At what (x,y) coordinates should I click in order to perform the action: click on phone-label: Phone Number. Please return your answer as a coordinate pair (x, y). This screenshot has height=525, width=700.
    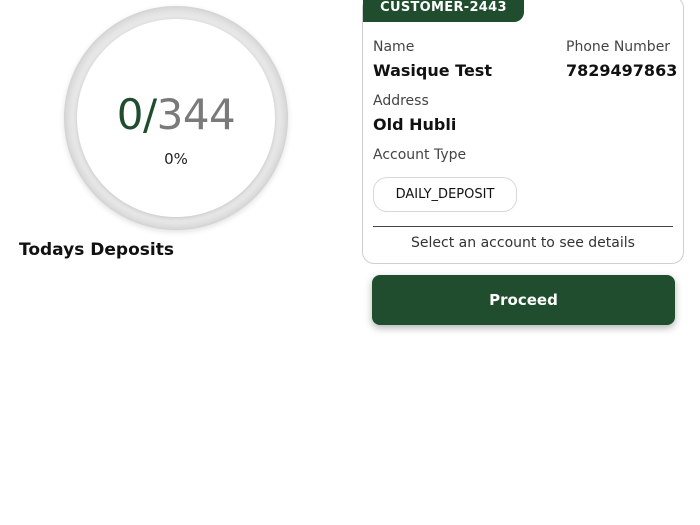
    Looking at the image, I should click on (618, 47).